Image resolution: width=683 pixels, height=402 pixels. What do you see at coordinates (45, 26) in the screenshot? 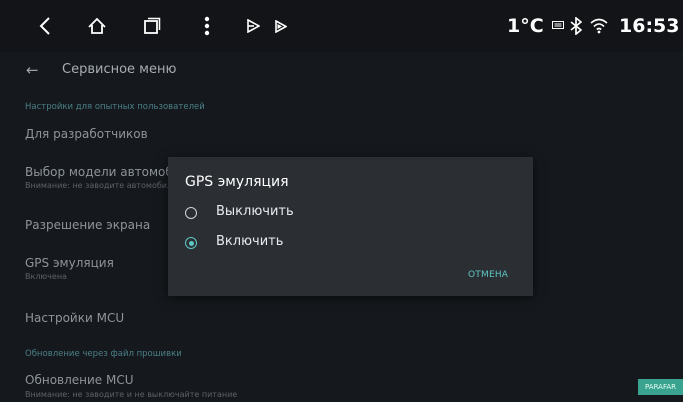
I see `back-icon` at bounding box center [45, 26].